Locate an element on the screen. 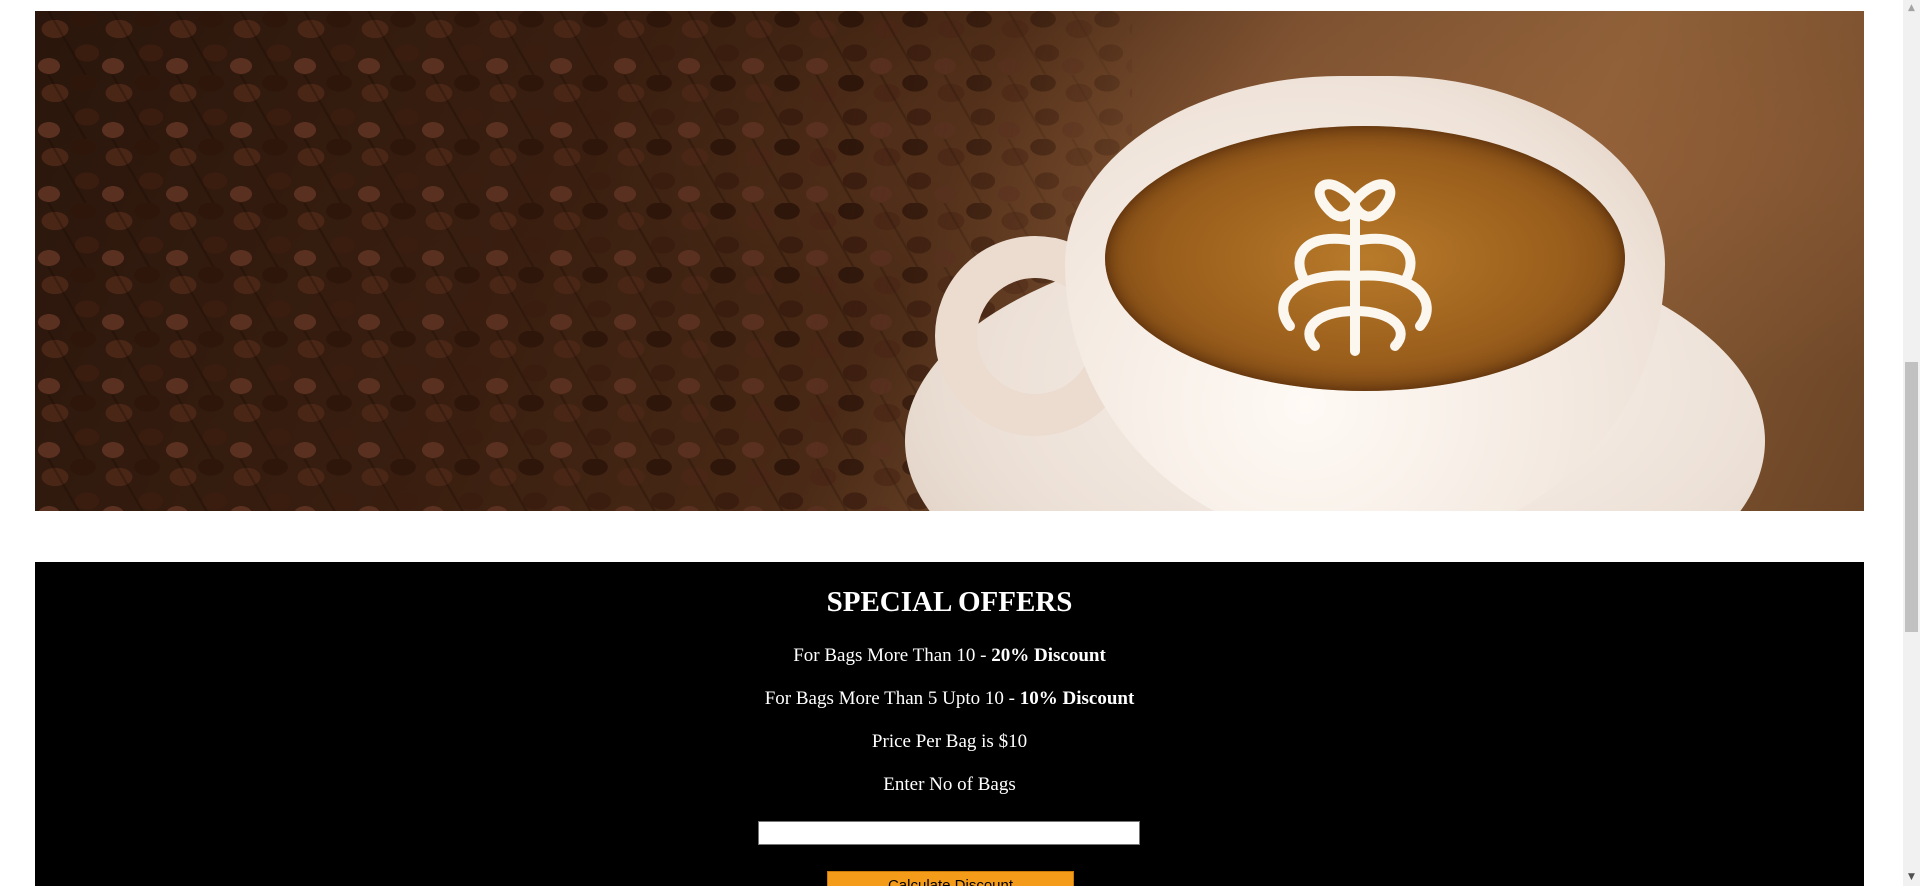 The height and width of the screenshot is (886, 1920). arrow-down-icon: ▼ is located at coordinates (1911, 877).